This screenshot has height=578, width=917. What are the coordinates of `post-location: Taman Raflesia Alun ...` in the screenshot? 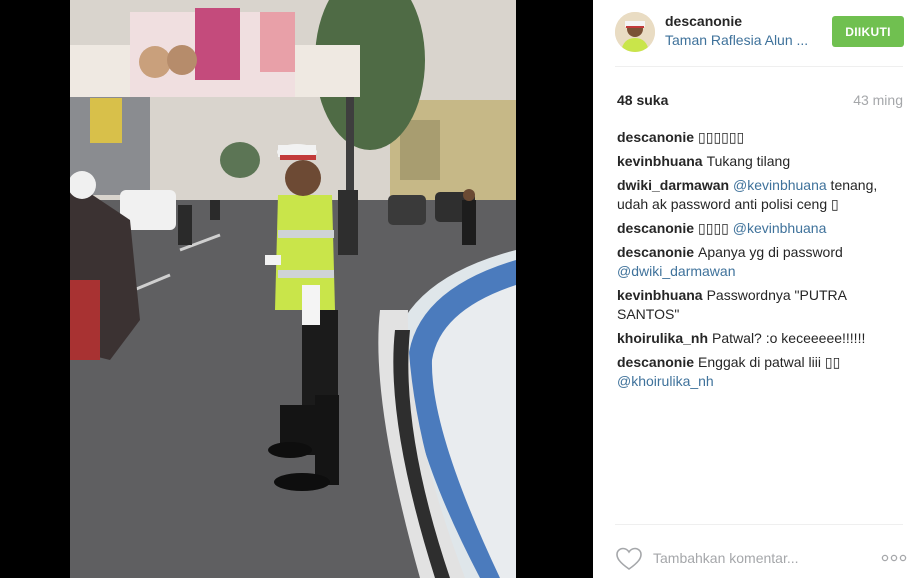 It's located at (741, 40).